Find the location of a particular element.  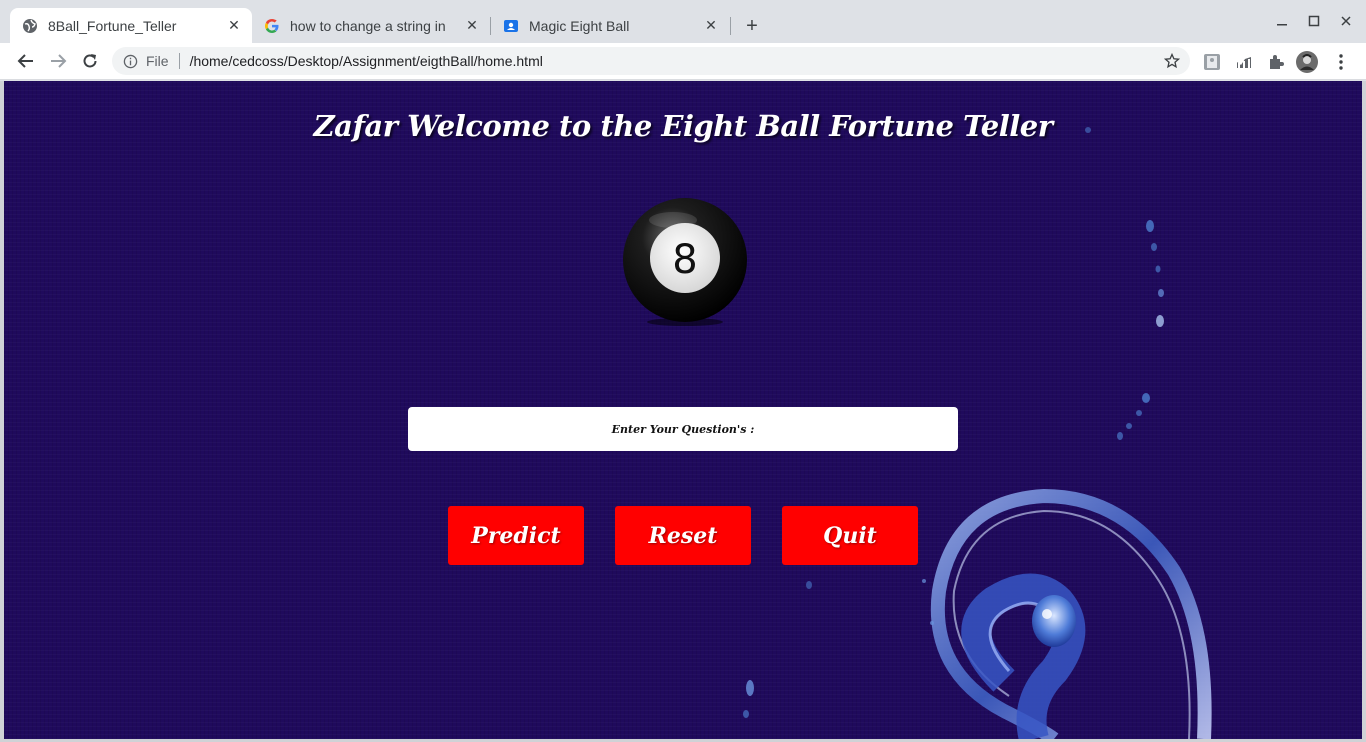

tab-google-search: how to change a string in ✕ is located at coordinates (371, 25).